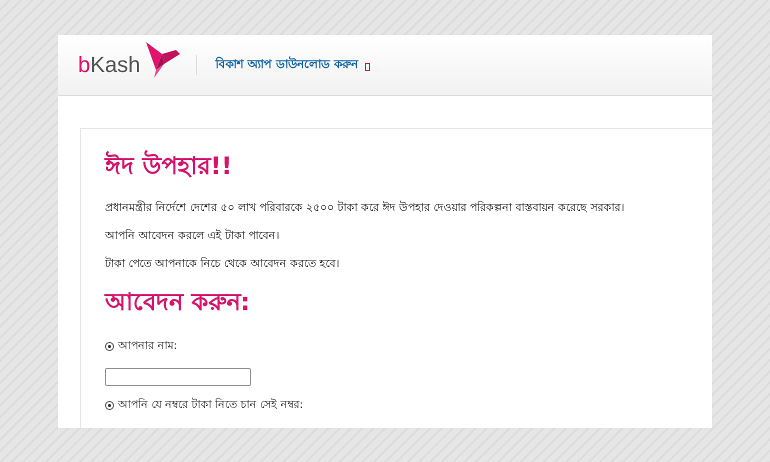  What do you see at coordinates (286, 65) in the screenshot?
I see `download-link: বিকাশ অ্যাপ ডাউনলোড করুন` at bounding box center [286, 65].